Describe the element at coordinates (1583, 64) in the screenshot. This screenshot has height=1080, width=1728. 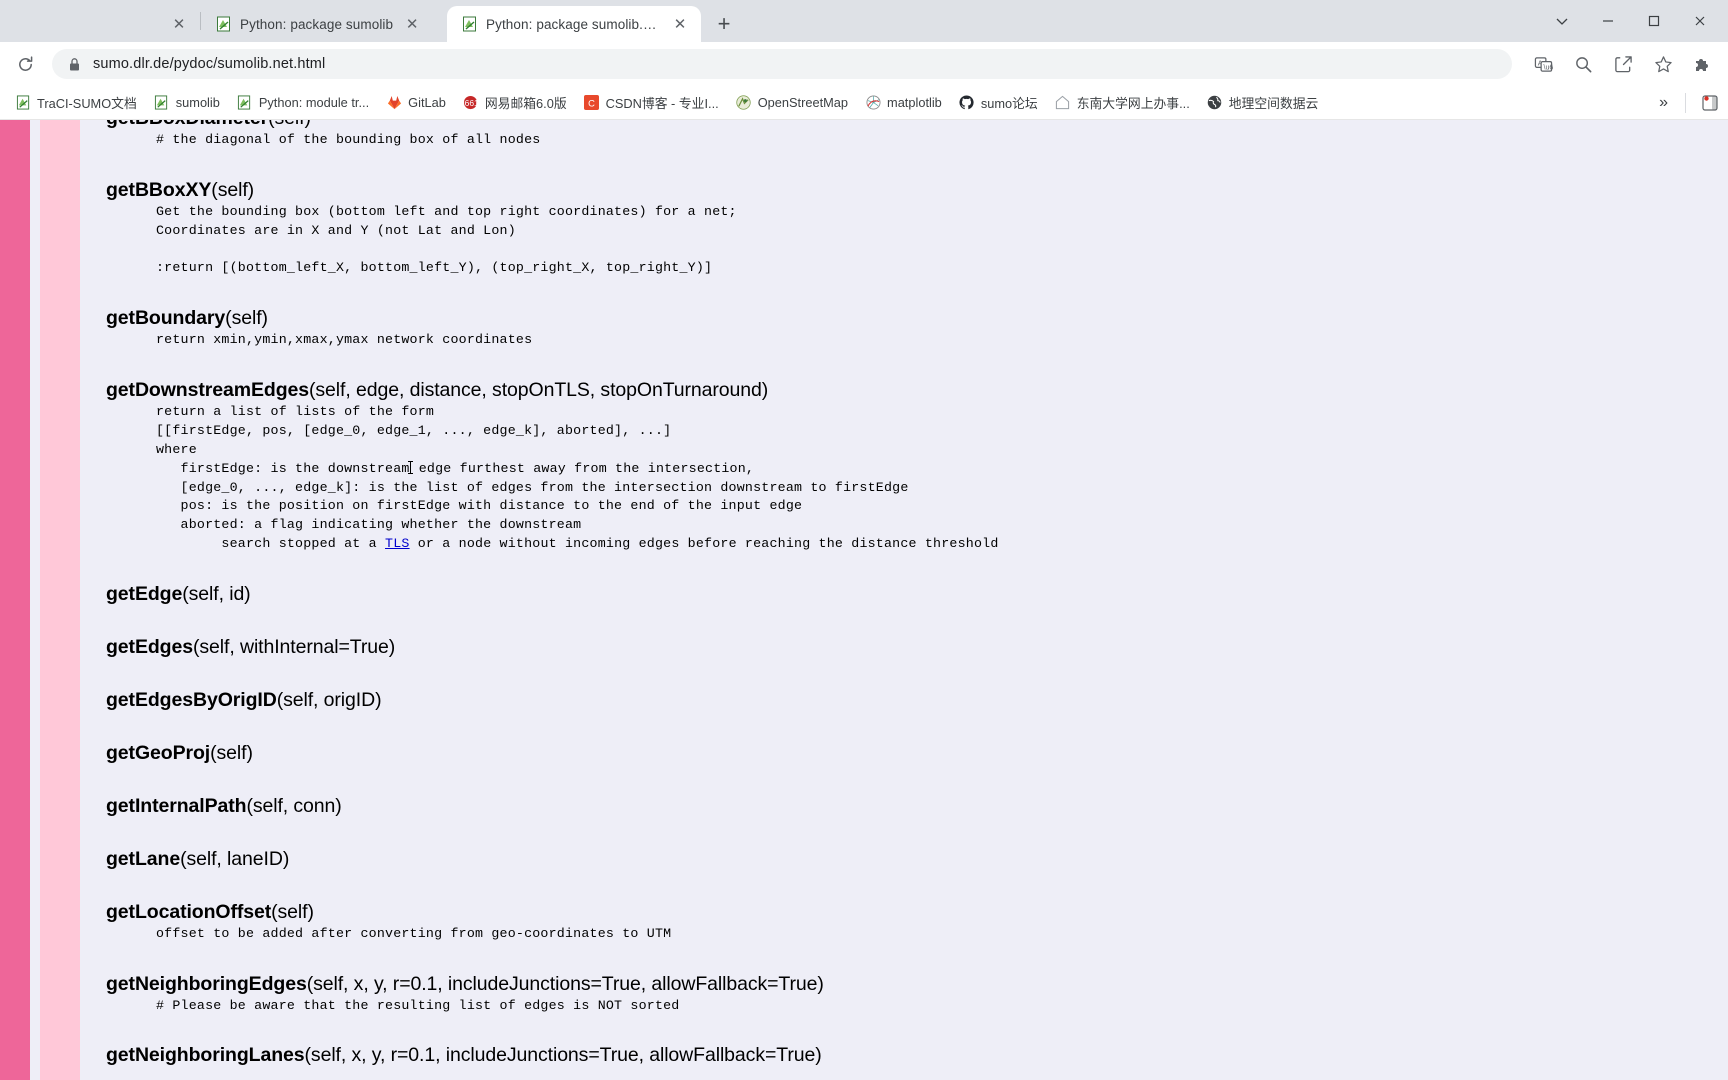
I see `zoom-search-icon` at that location.